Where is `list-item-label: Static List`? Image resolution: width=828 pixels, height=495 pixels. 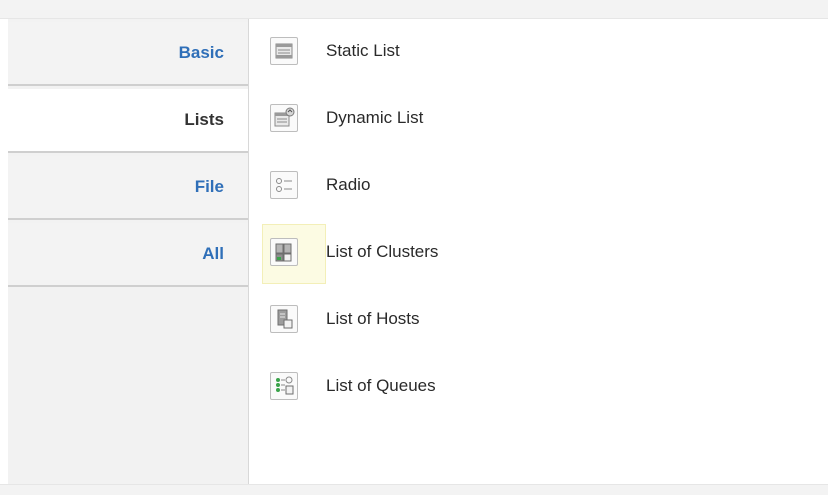 list-item-label: Static List is located at coordinates (363, 50).